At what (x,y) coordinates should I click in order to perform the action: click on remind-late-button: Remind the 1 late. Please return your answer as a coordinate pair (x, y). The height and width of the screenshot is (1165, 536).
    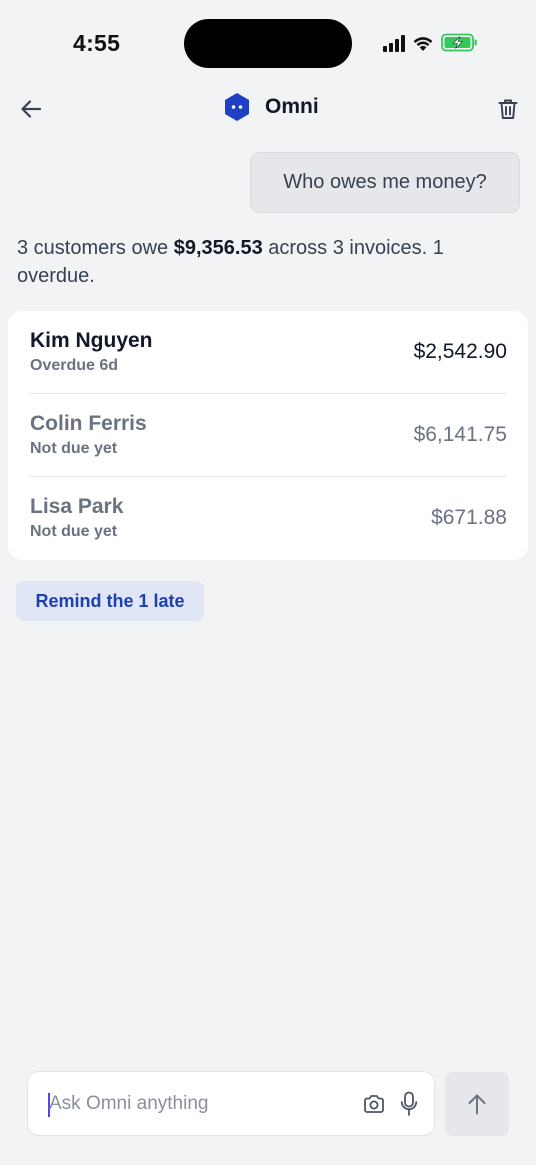
    Looking at the image, I should click on (110, 601).